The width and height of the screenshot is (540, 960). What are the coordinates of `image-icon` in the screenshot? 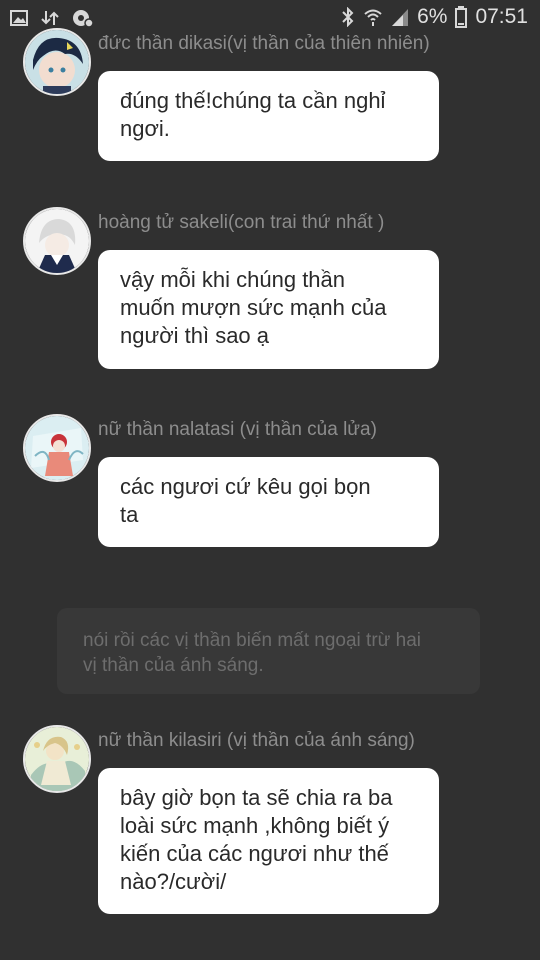 It's located at (19, 18).